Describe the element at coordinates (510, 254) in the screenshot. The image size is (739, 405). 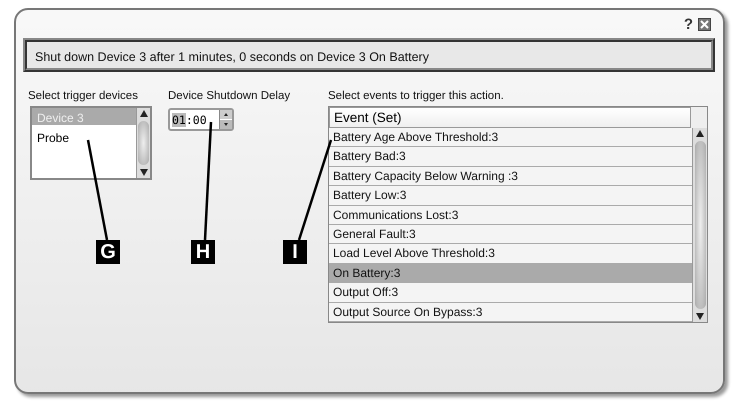
I see `event-row: Load Level Above Threshold:3` at that location.